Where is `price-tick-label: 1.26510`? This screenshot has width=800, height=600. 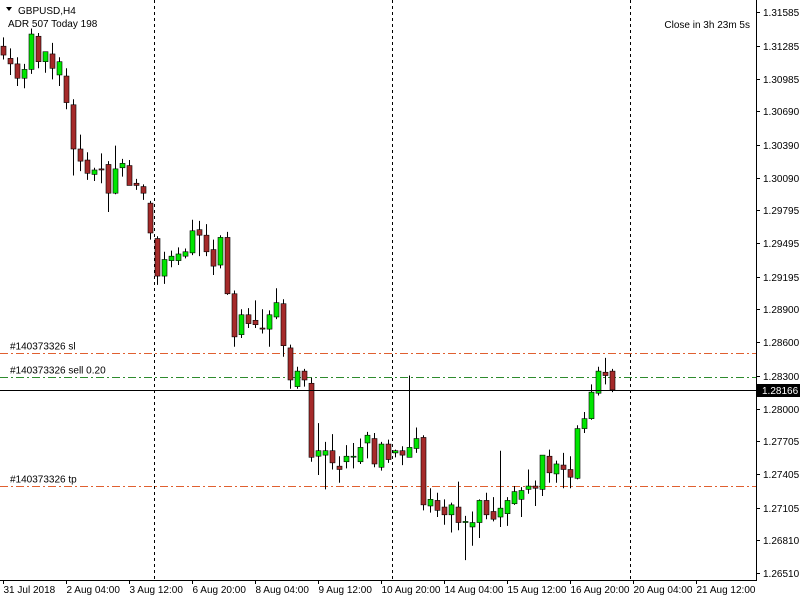
price-tick-label: 1.26510 is located at coordinates (781, 574).